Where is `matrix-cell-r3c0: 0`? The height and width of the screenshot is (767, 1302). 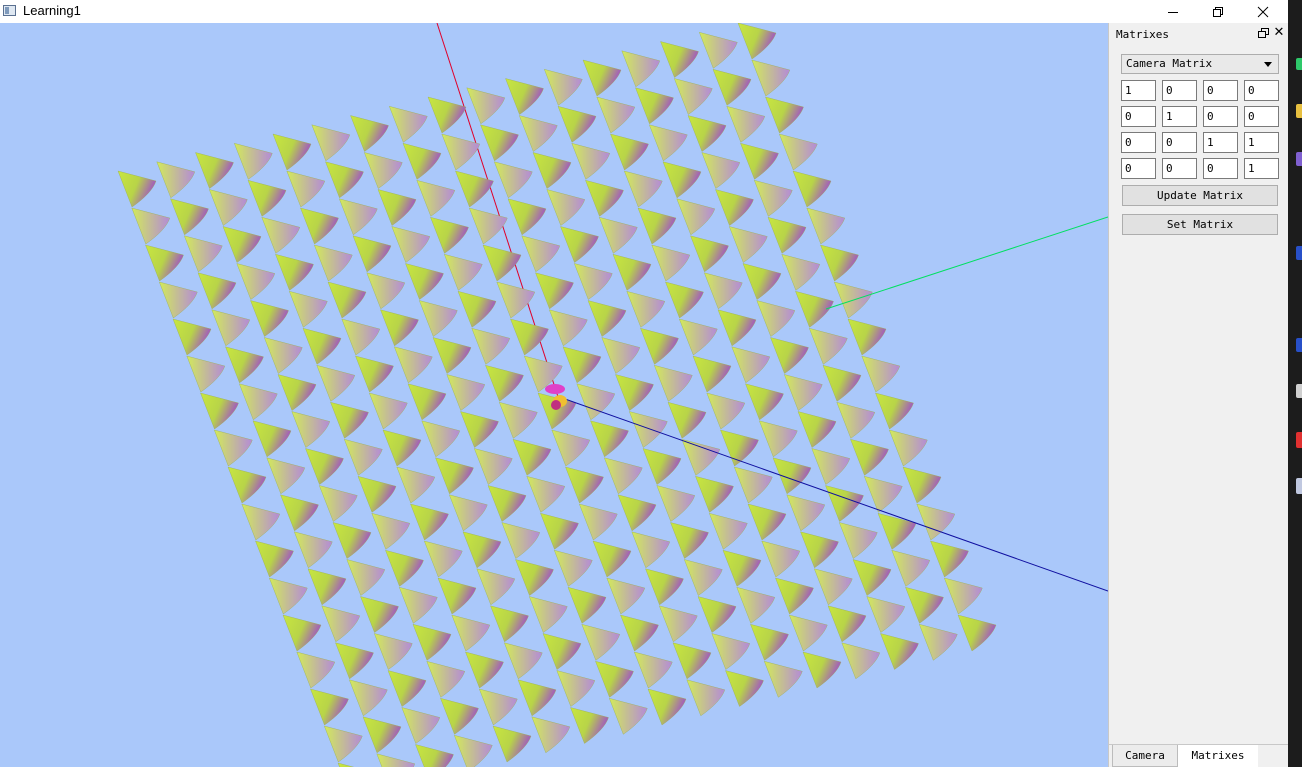
matrix-cell-r3c0: 0 is located at coordinates (1138, 168).